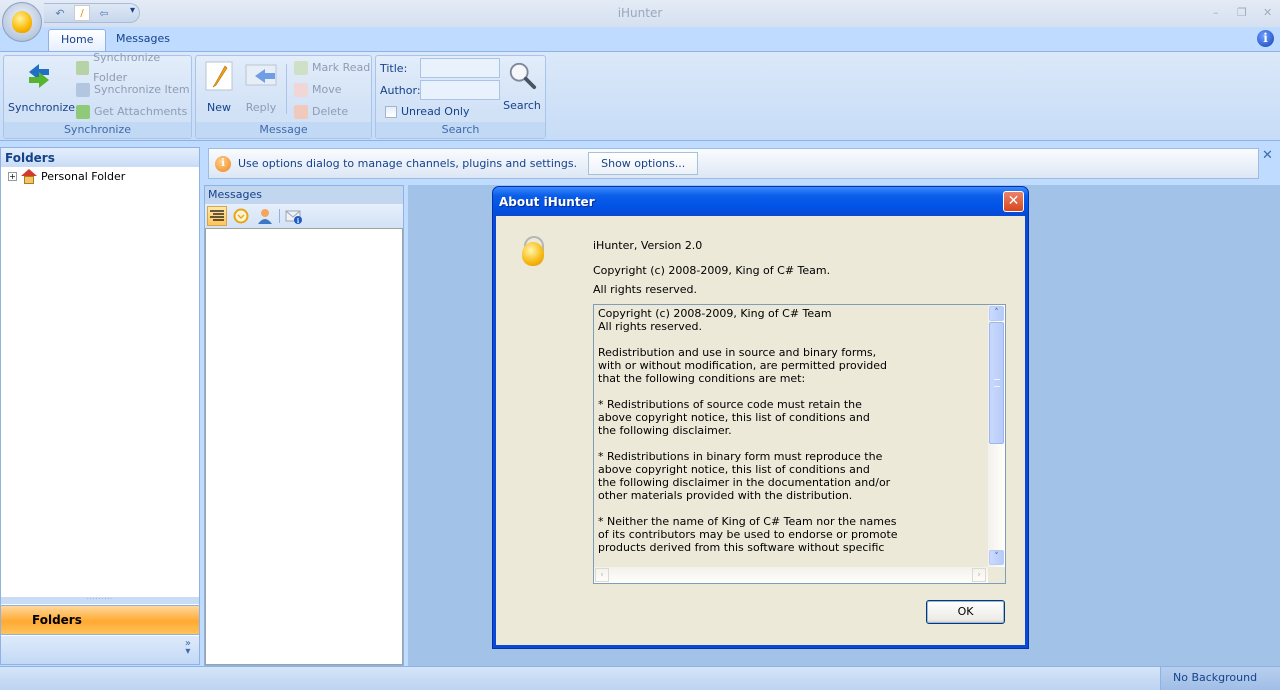  What do you see at coordinates (100, 157) in the screenshot?
I see `folders-header: Folders` at bounding box center [100, 157].